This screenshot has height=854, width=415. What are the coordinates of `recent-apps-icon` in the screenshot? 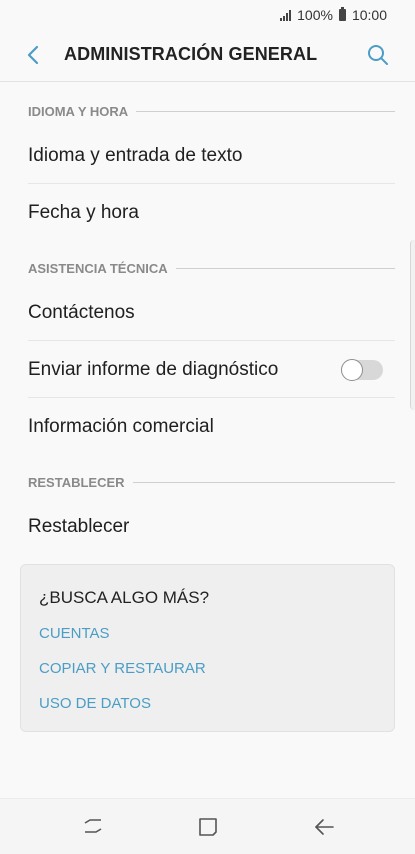 It's located at (93, 826).